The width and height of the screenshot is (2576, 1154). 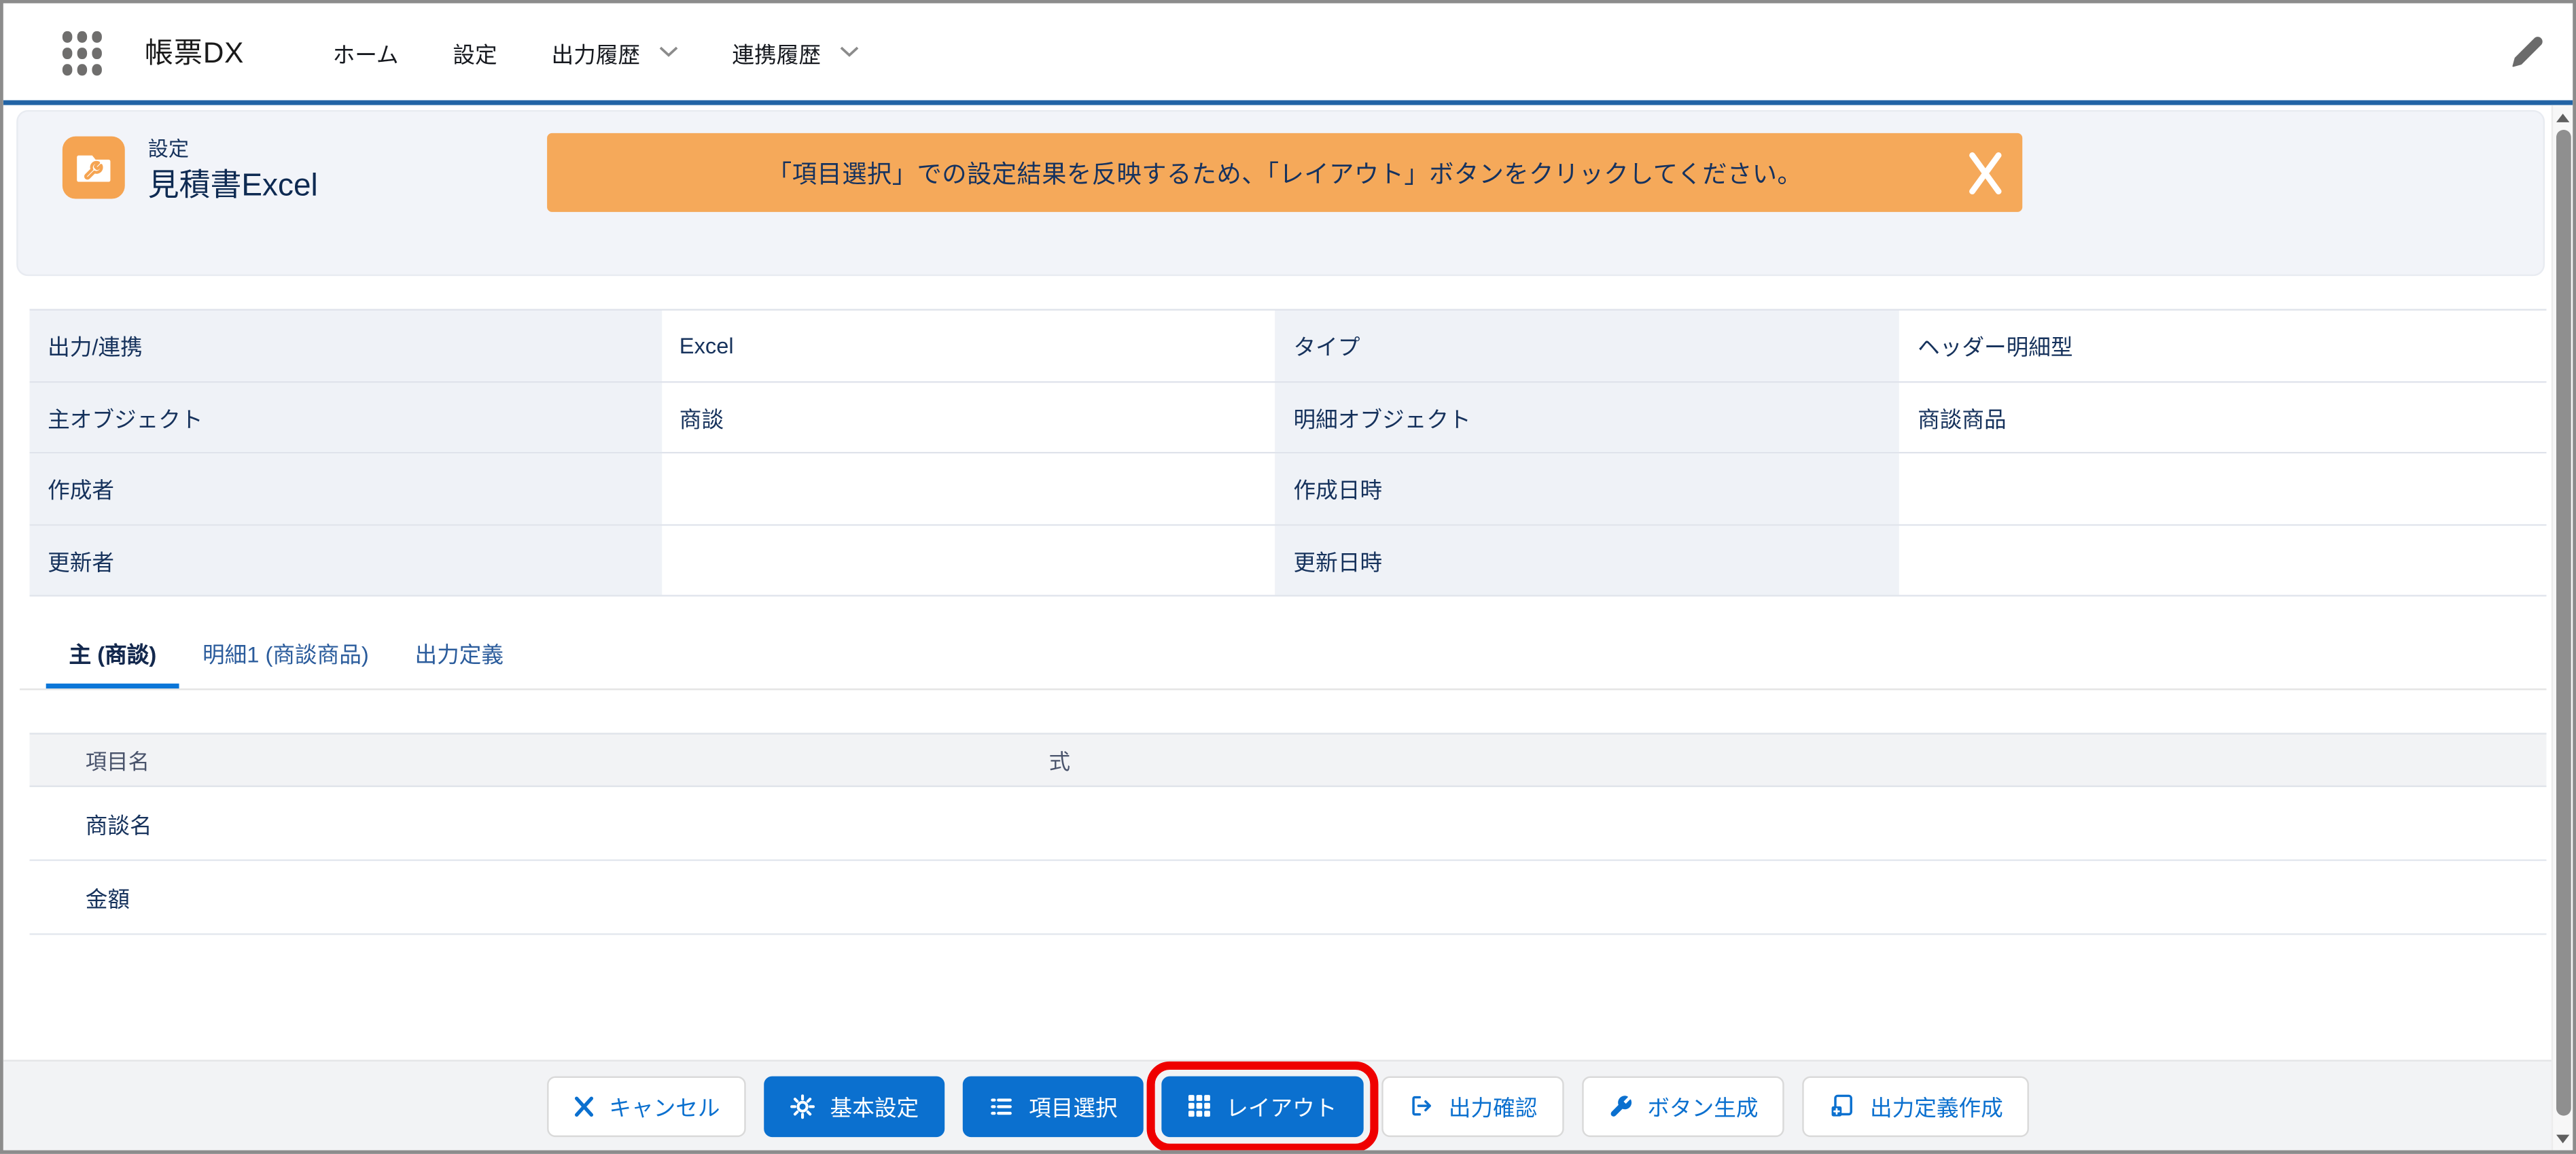 I want to click on scrollbar-thumb, so click(x=2563, y=623).